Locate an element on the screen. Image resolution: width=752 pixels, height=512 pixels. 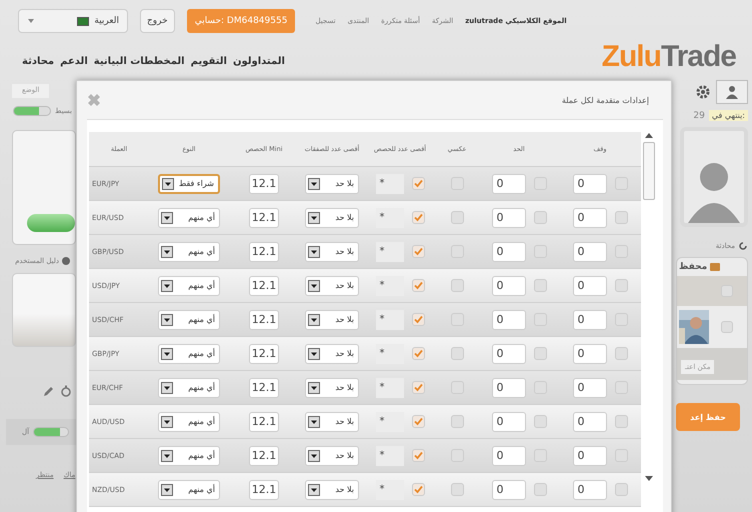
logout-button: خروج is located at coordinates (157, 21).